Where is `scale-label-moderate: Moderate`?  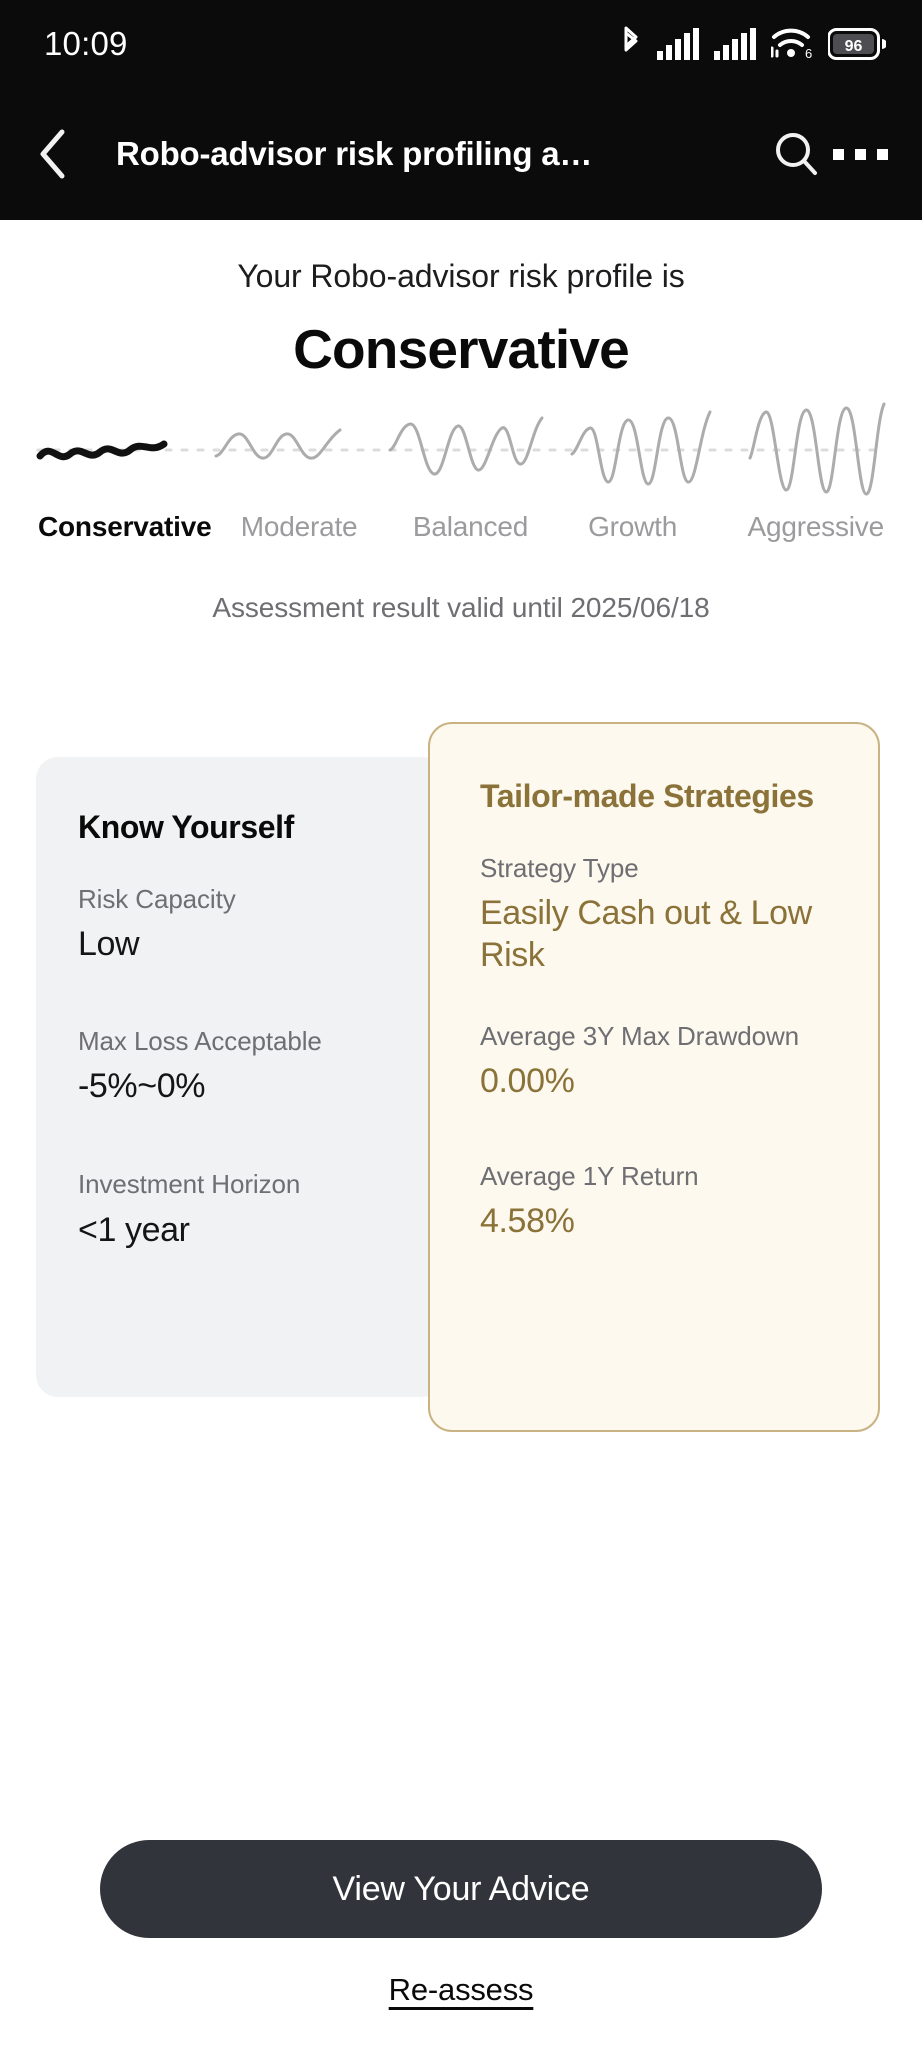
scale-label-moderate: Moderate is located at coordinates (299, 526).